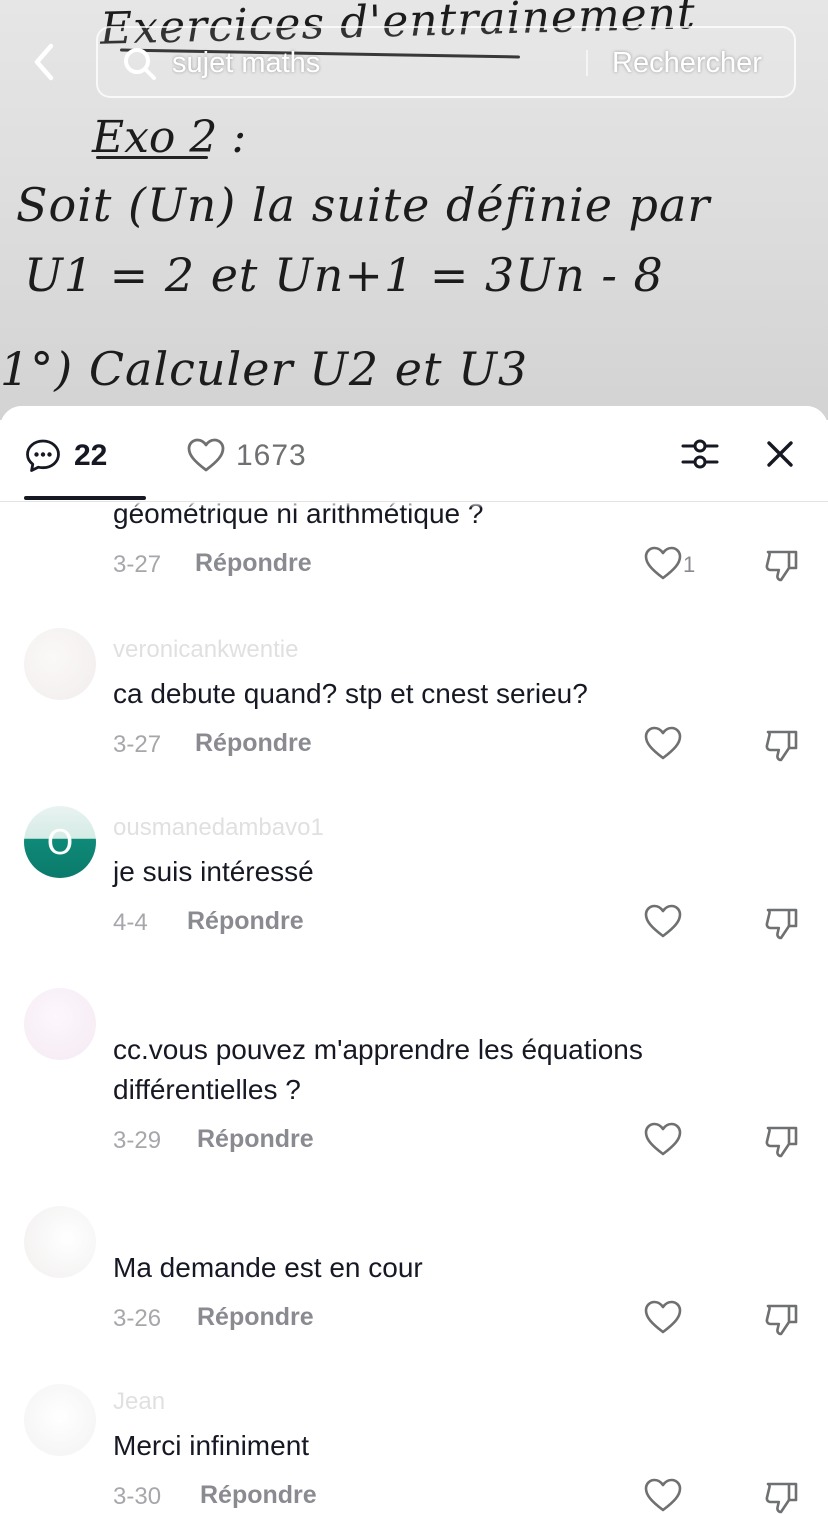 This screenshot has width=828, height=1514. I want to click on like-total: 1673, so click(271, 455).